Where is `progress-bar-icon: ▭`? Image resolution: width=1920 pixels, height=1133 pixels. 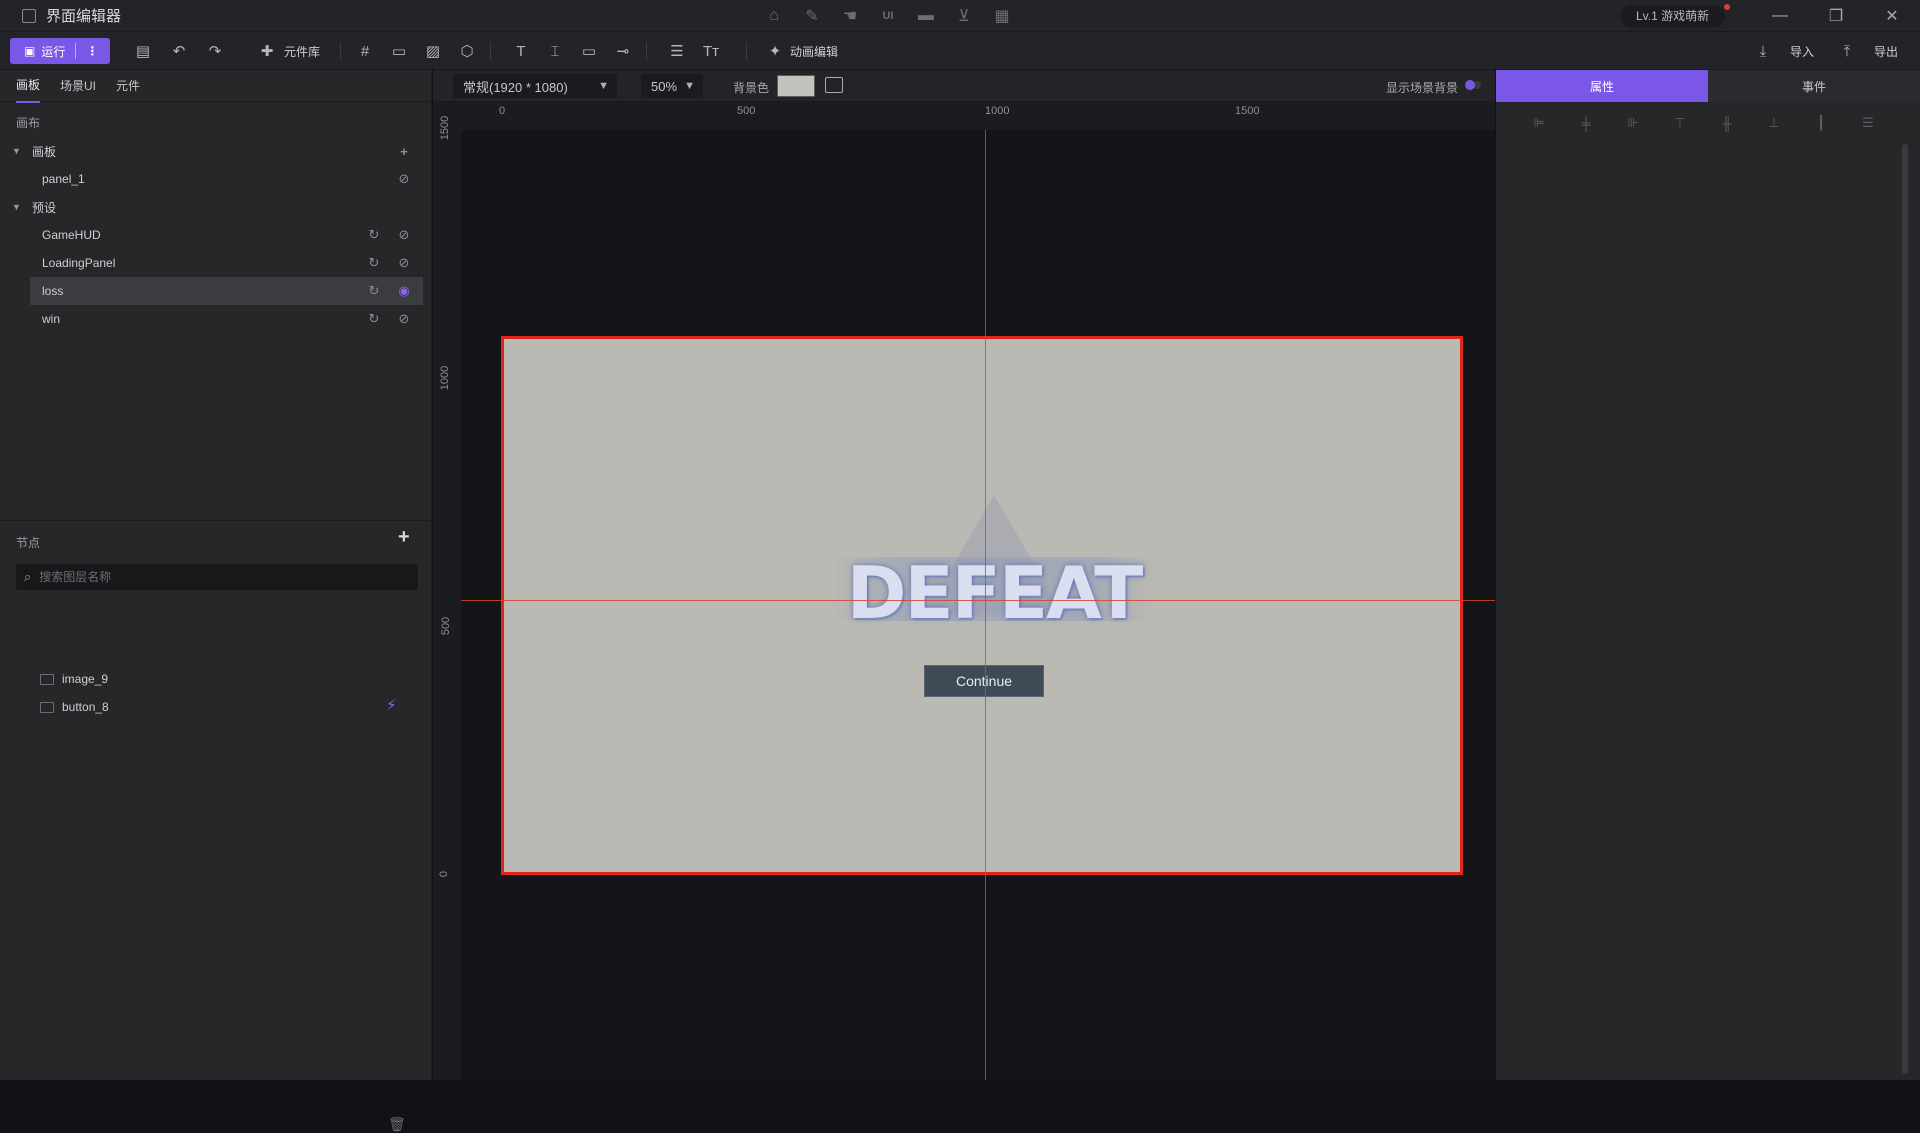
progress-bar-icon: ▭ is located at coordinates (589, 51).